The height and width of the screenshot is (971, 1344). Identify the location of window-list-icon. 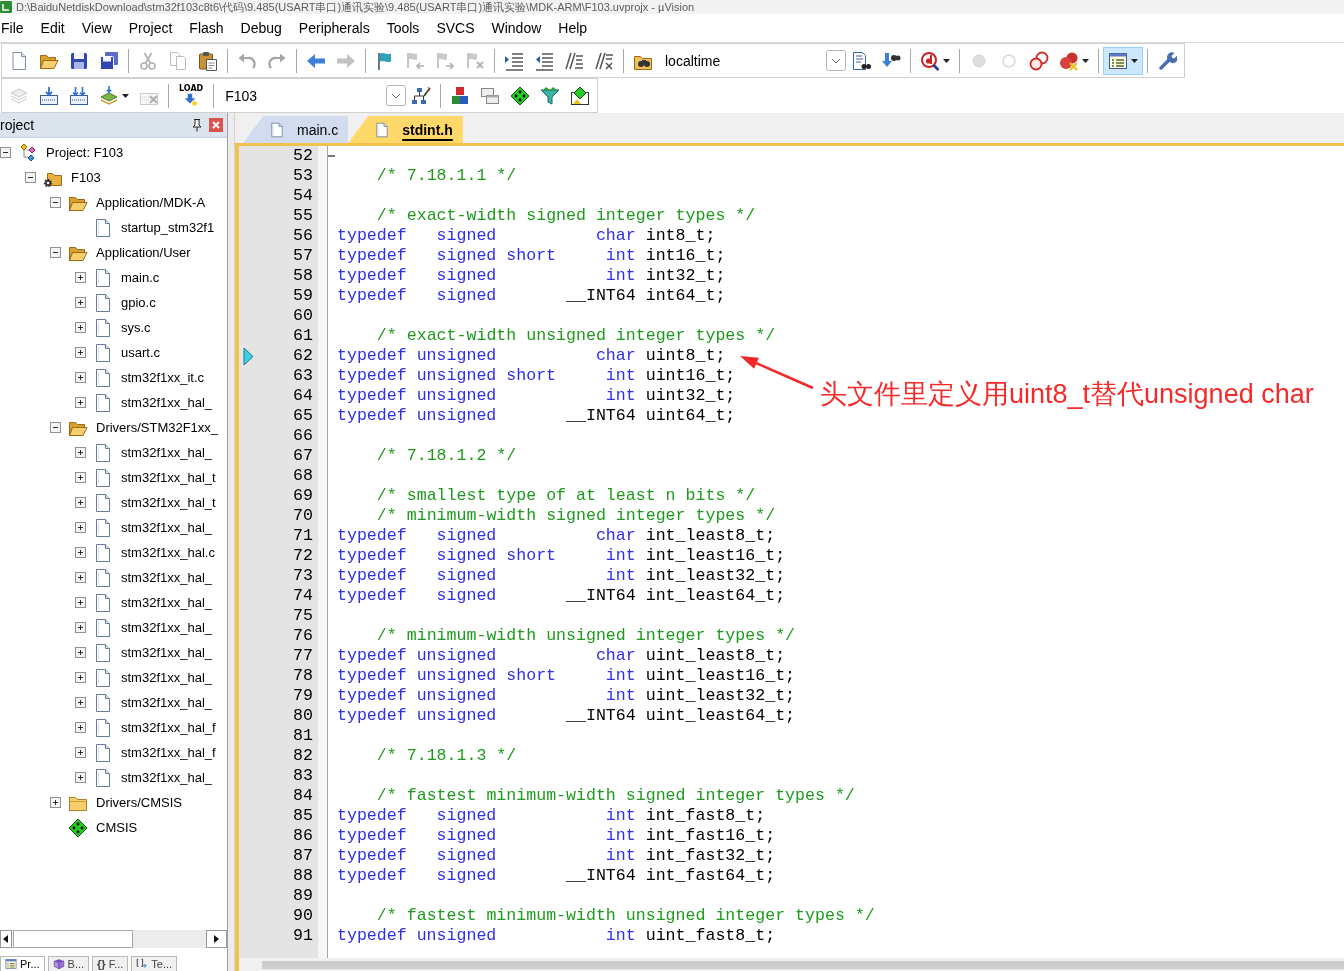
(1118, 60).